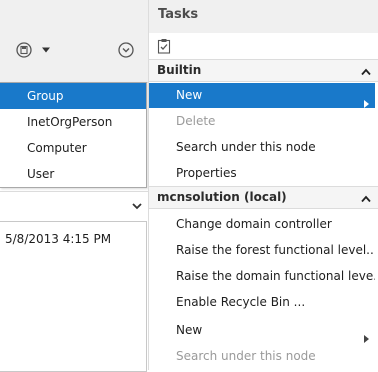  Describe the element at coordinates (206, 173) in the screenshot. I see `action-label: Properties` at that location.